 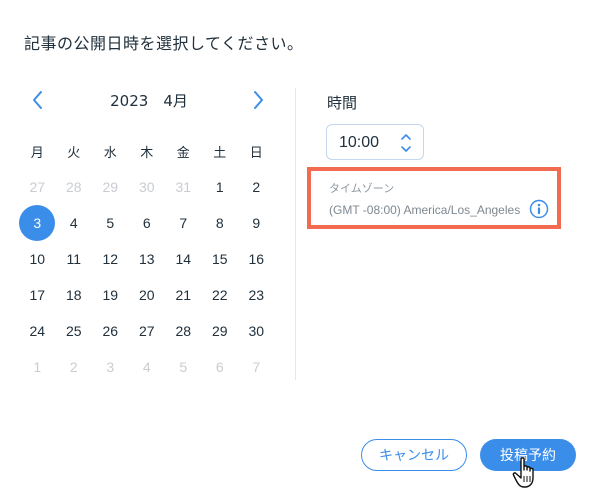 I want to click on weekday-label: 月, so click(x=37, y=153).